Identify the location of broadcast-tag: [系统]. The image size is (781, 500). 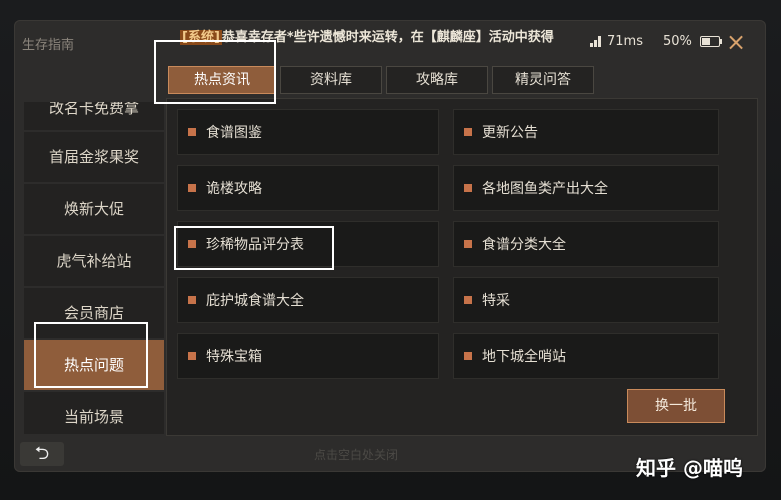
(201, 37).